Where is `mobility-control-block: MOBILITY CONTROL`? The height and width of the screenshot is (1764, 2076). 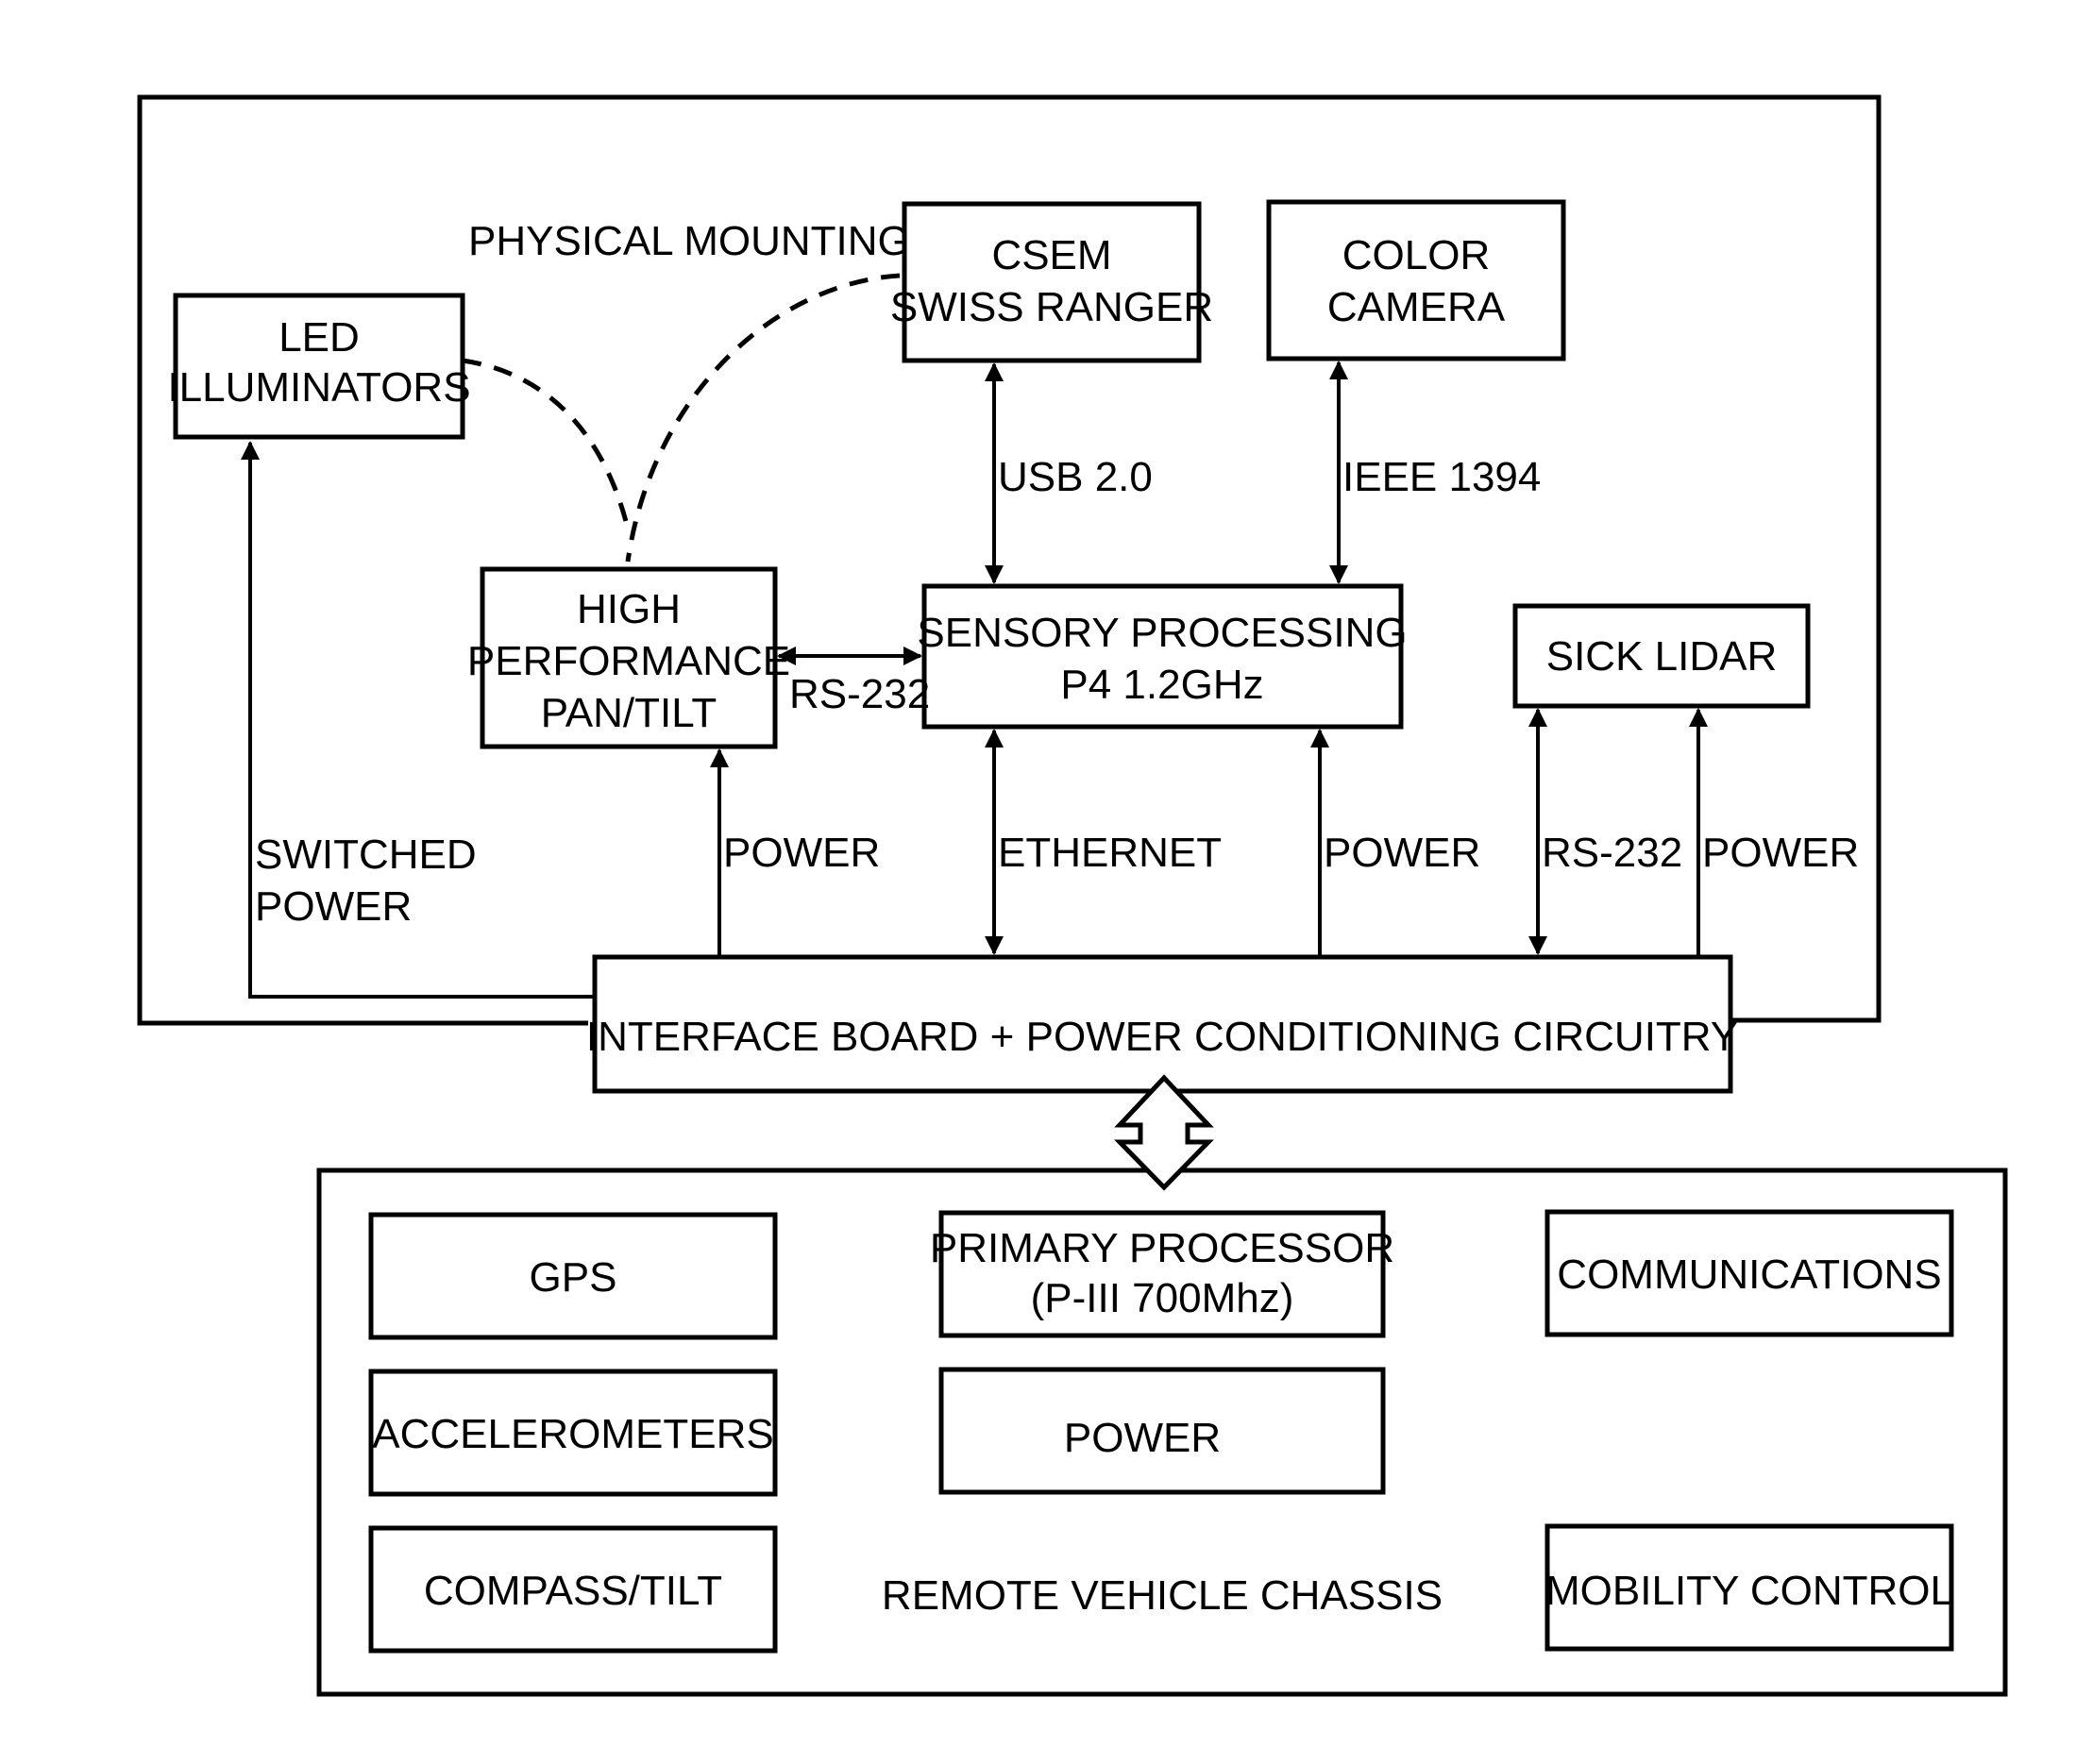
mobility-control-block: MOBILITY CONTROL is located at coordinates (1749, 1587).